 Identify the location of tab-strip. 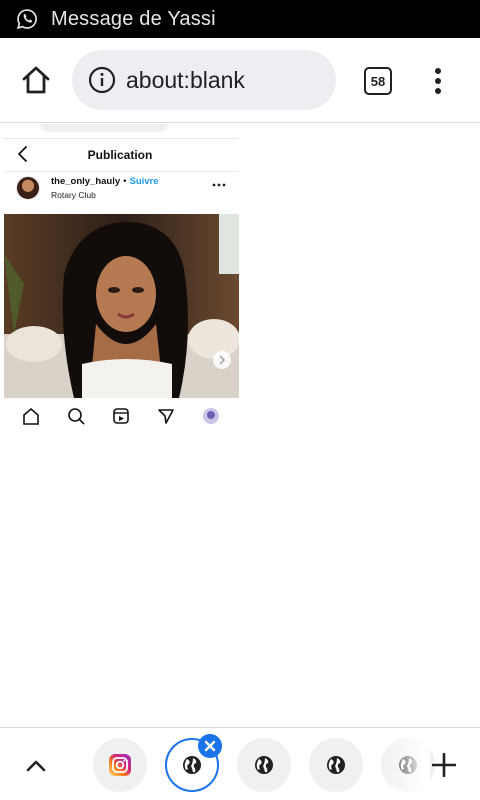
(240, 763).